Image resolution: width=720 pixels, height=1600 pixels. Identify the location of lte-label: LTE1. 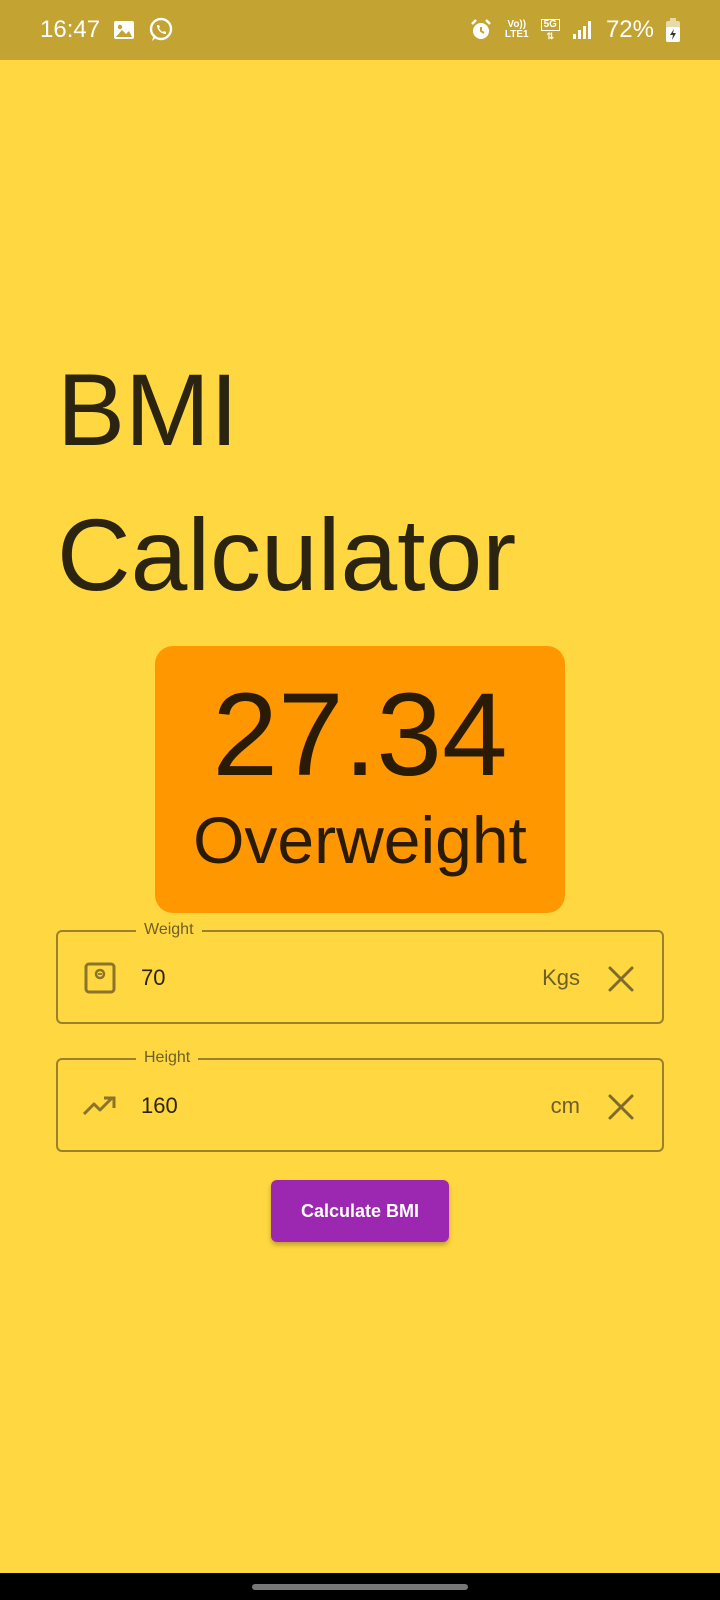
(516, 34).